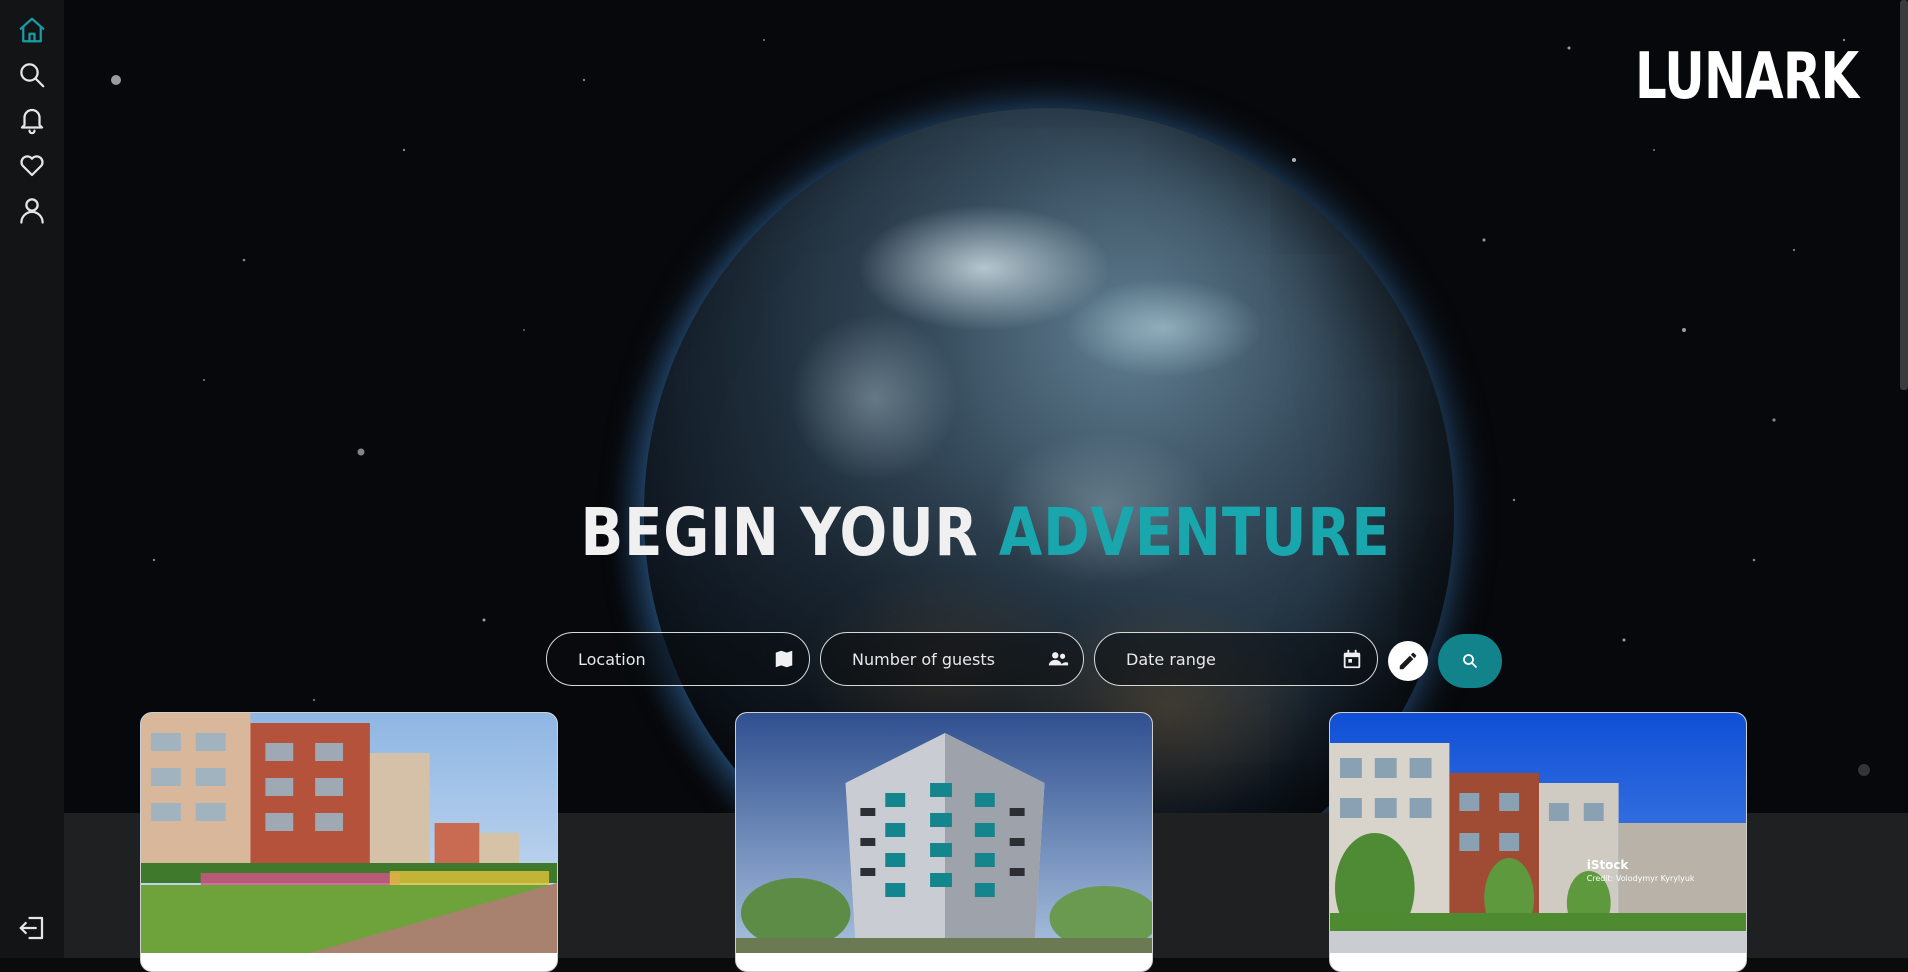 This screenshot has height=972, width=1908. I want to click on heart-icon, so click(32, 166).